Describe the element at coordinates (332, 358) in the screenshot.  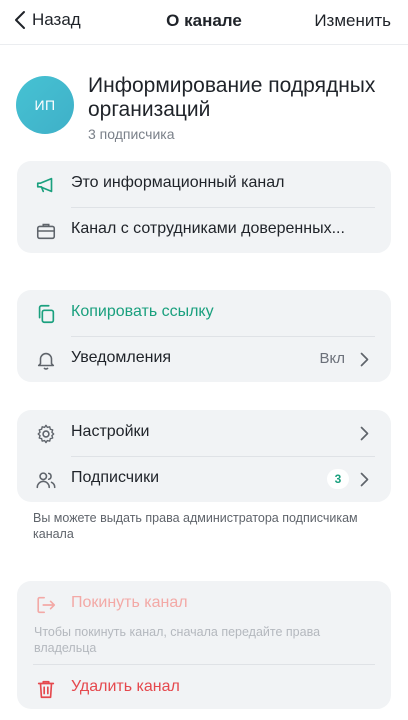
I see `notifications-value: Вкл` at that location.